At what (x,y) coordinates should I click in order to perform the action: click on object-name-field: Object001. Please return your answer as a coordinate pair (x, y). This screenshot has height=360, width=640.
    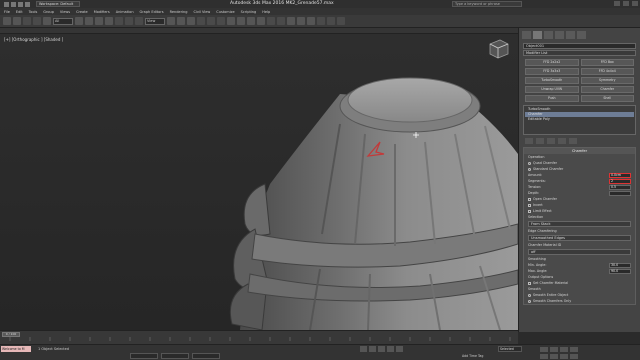
    Looking at the image, I should click on (579, 46).